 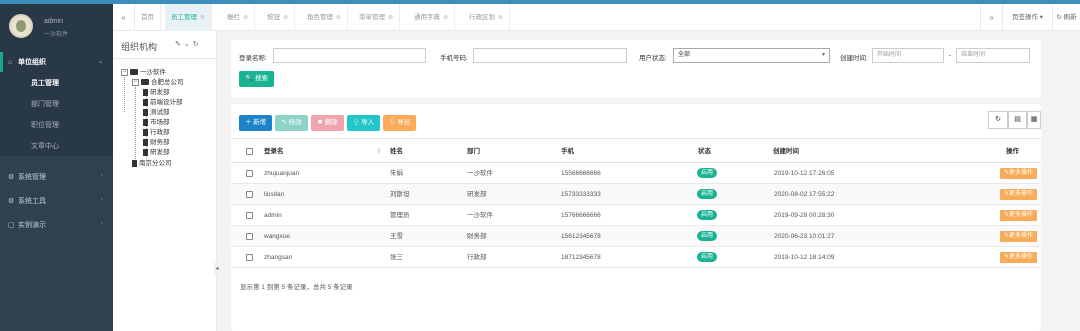 I want to click on status-select: 全部 ▾, so click(x=751, y=55).